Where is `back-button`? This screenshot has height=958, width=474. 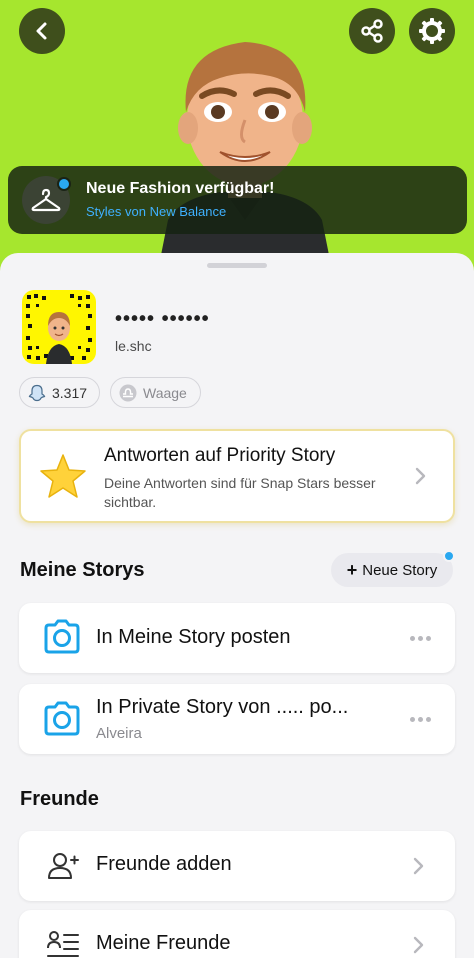
back-button is located at coordinates (42, 31).